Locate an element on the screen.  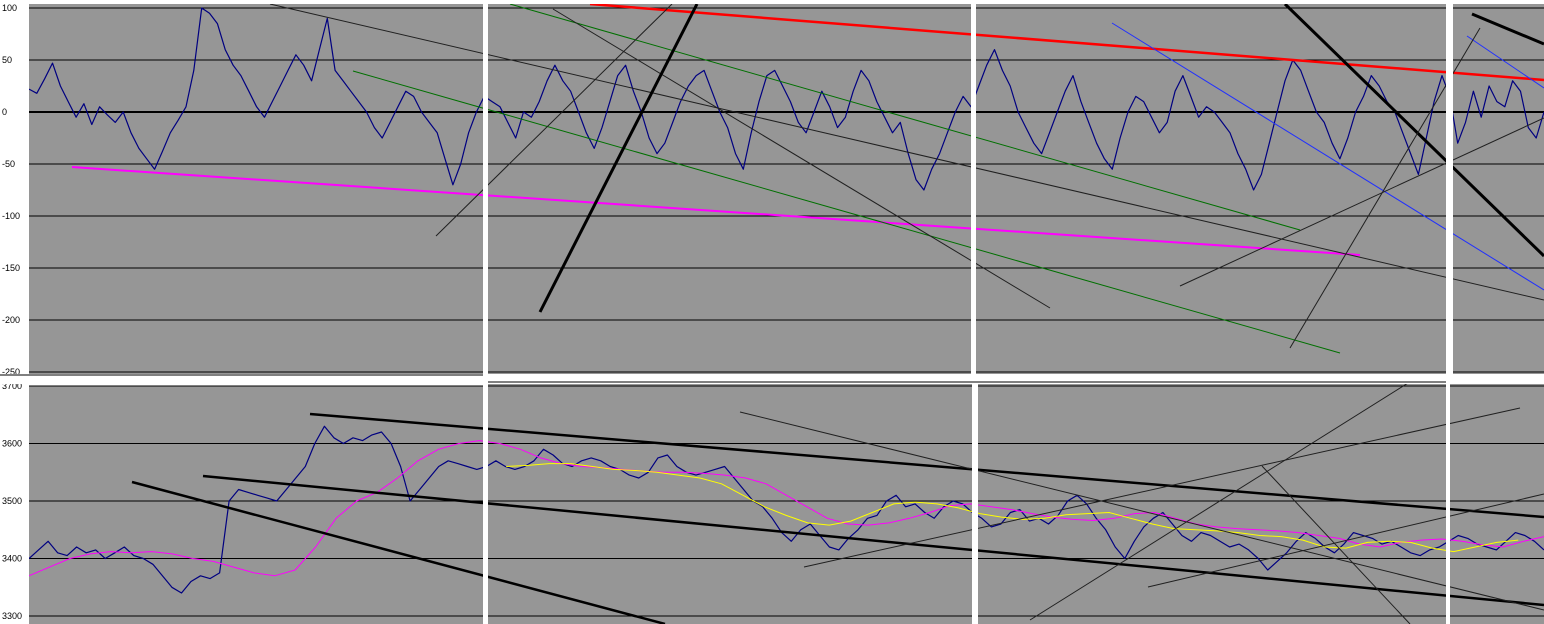
top-y-tick: 50 is located at coordinates (7, 60).